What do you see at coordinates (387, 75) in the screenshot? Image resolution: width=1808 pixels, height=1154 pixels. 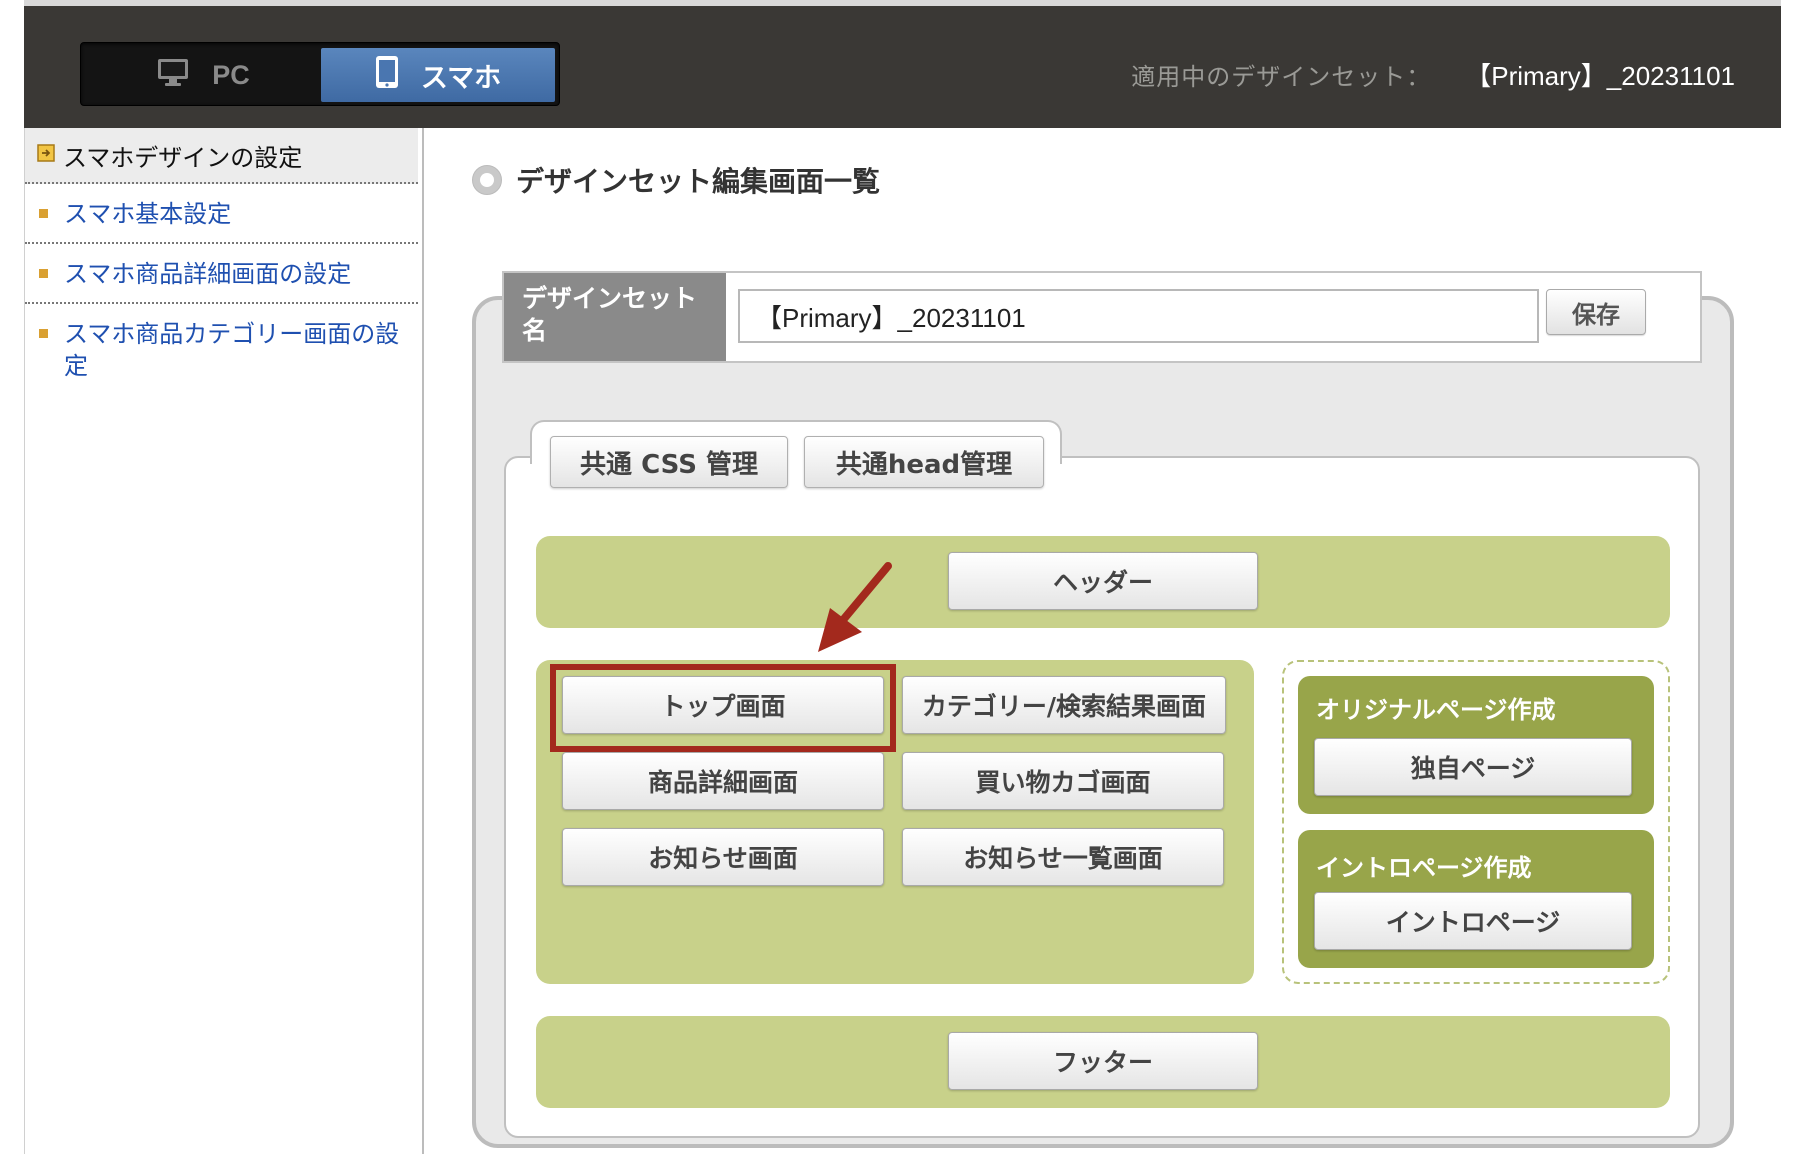 I see `smartphone-icon` at bounding box center [387, 75].